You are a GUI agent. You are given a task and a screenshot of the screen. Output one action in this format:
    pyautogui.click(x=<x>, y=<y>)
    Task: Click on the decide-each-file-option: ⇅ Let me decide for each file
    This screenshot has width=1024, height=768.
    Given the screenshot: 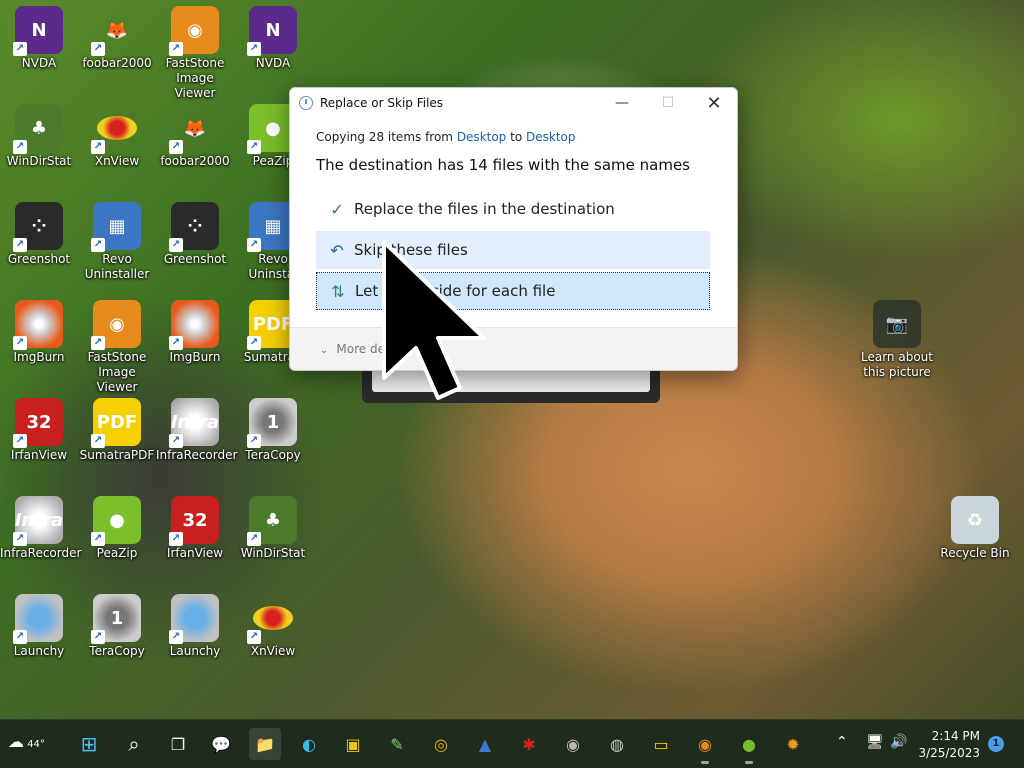 What is the action you would take?
    pyautogui.click(x=513, y=291)
    